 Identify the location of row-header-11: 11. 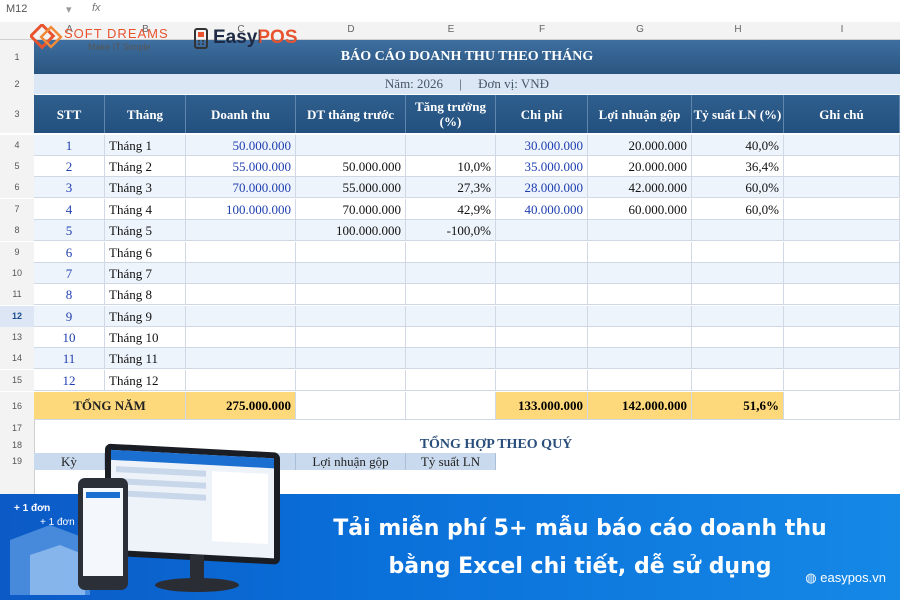
(17, 294).